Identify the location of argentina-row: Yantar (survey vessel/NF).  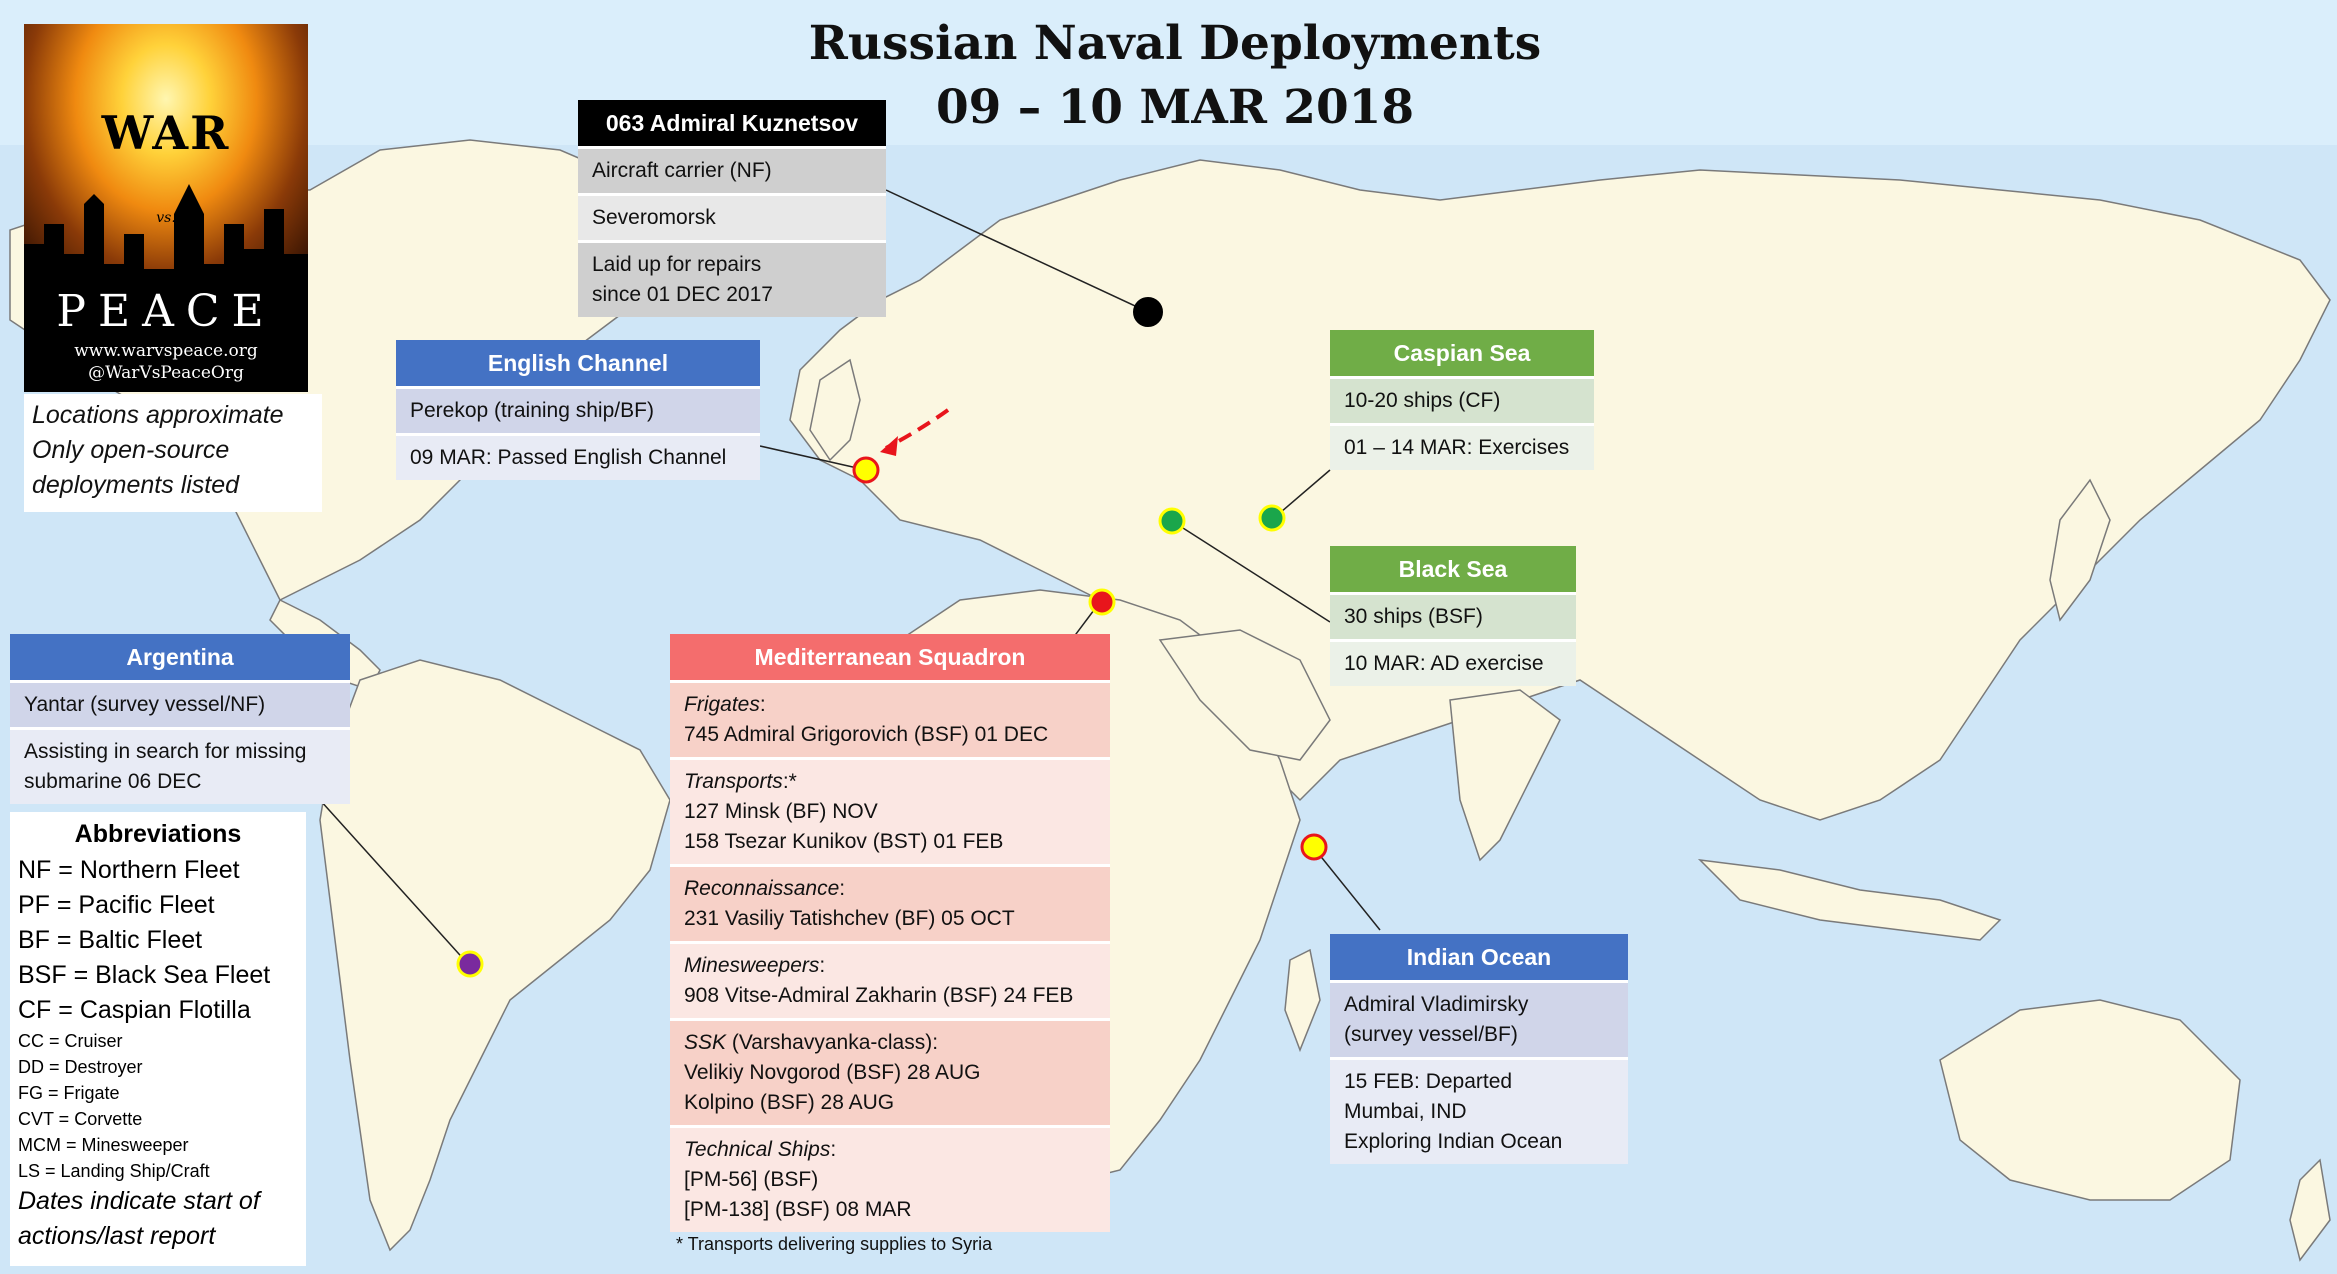
(180, 703).